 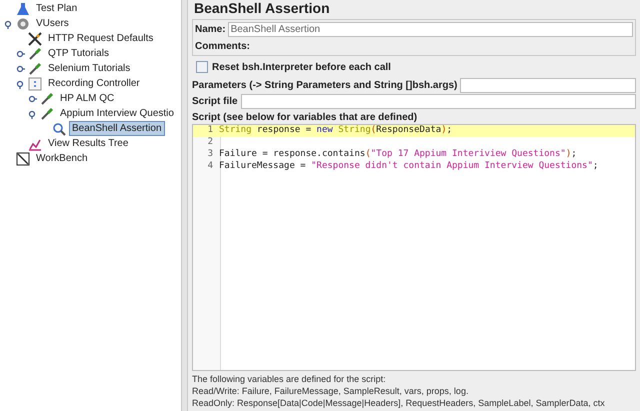 I want to click on comments-label: Comments:, so click(x=223, y=46).